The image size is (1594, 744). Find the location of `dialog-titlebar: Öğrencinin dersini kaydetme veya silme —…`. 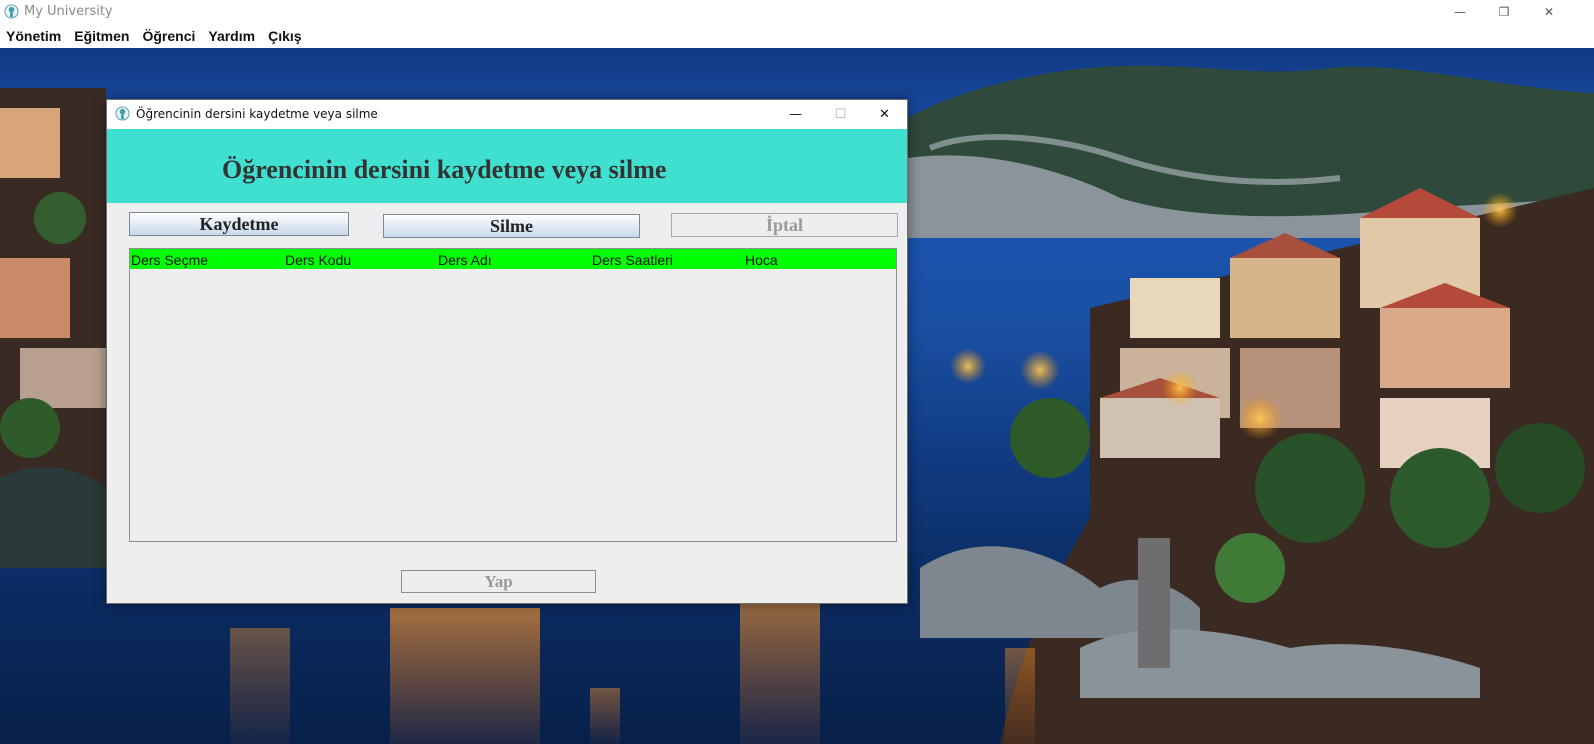

dialog-titlebar: Öğrencinin dersini kaydetme veya silme —… is located at coordinates (507, 114).